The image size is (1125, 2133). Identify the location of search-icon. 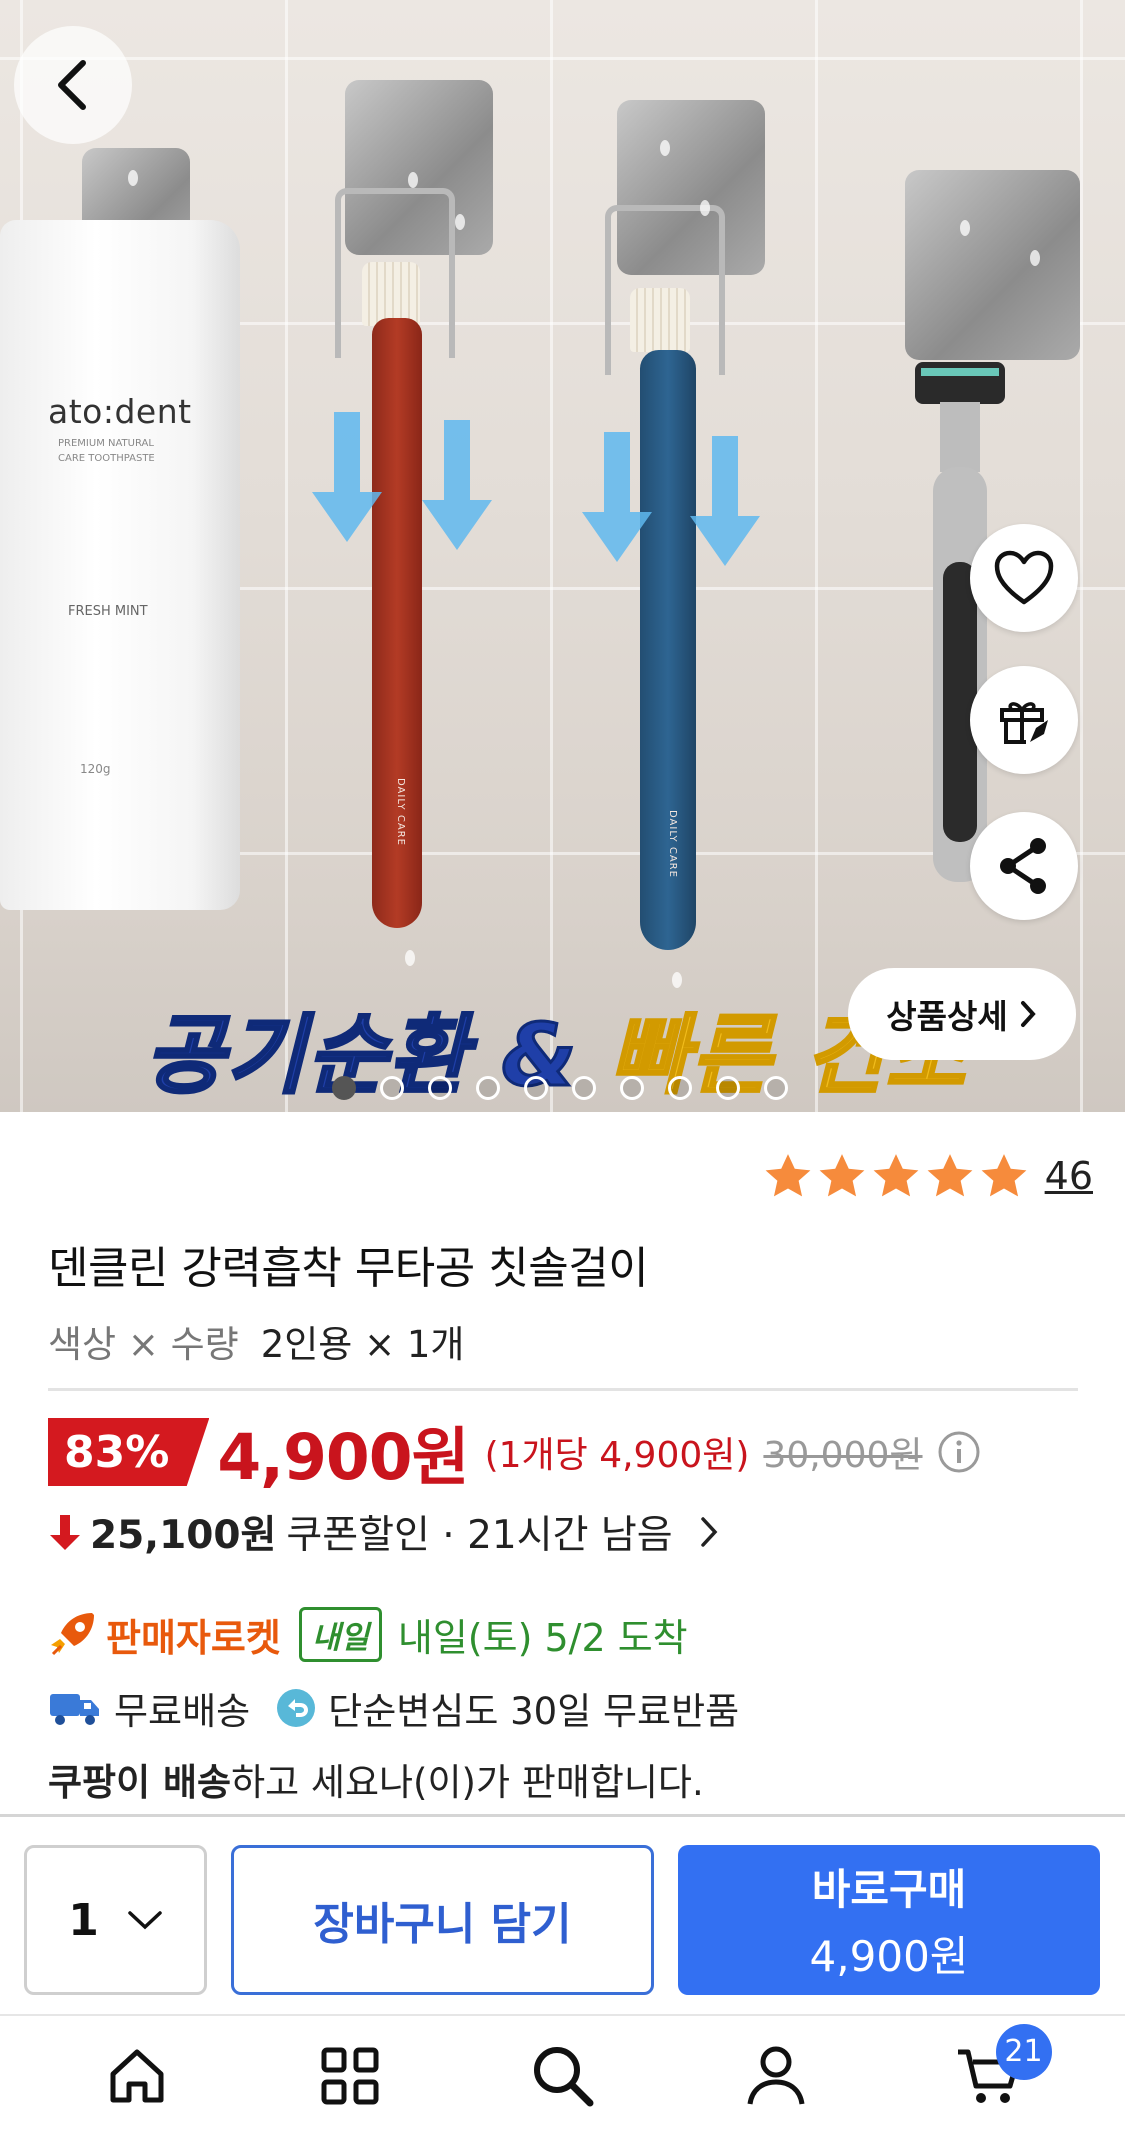
(563, 2076).